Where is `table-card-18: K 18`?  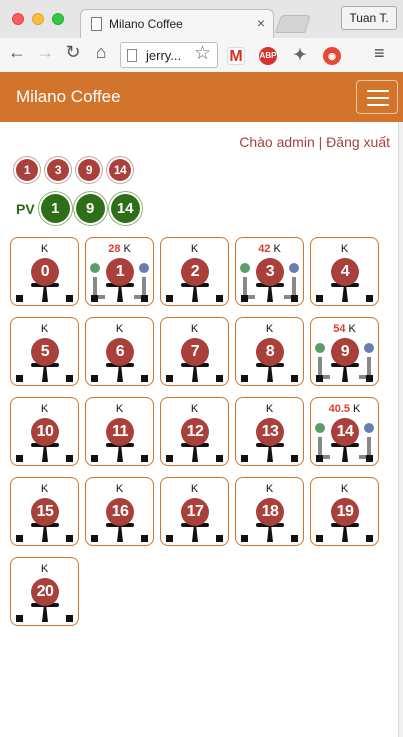 table-card-18: K 18 is located at coordinates (269, 511).